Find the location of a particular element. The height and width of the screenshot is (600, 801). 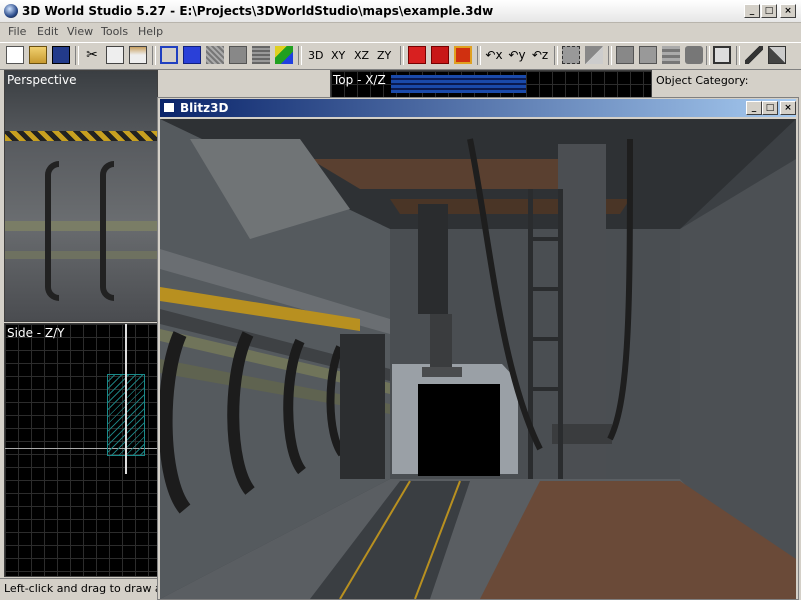

view-zy-button: ZY is located at coordinates (384, 55).